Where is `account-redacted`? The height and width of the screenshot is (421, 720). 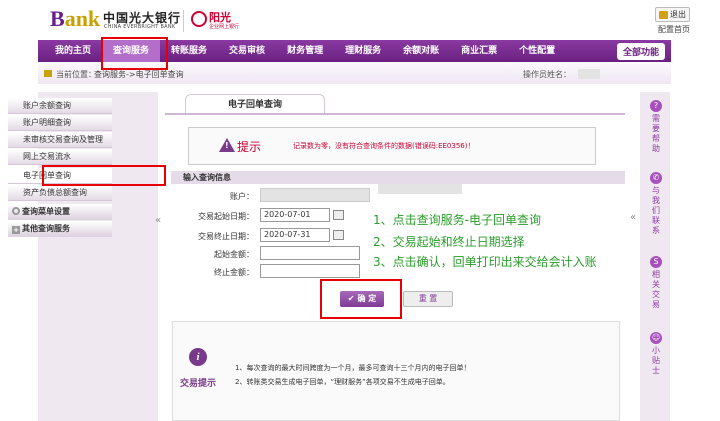 account-redacted is located at coordinates (420, 189).